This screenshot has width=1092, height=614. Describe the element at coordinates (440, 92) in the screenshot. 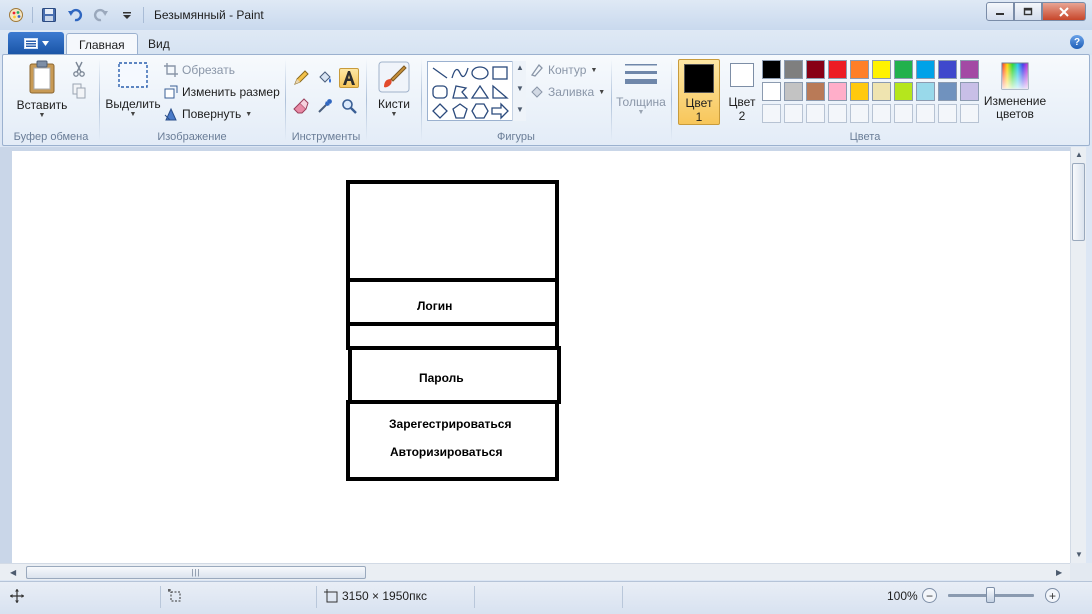

I see `rounded-rectangle-shape-icon` at that location.